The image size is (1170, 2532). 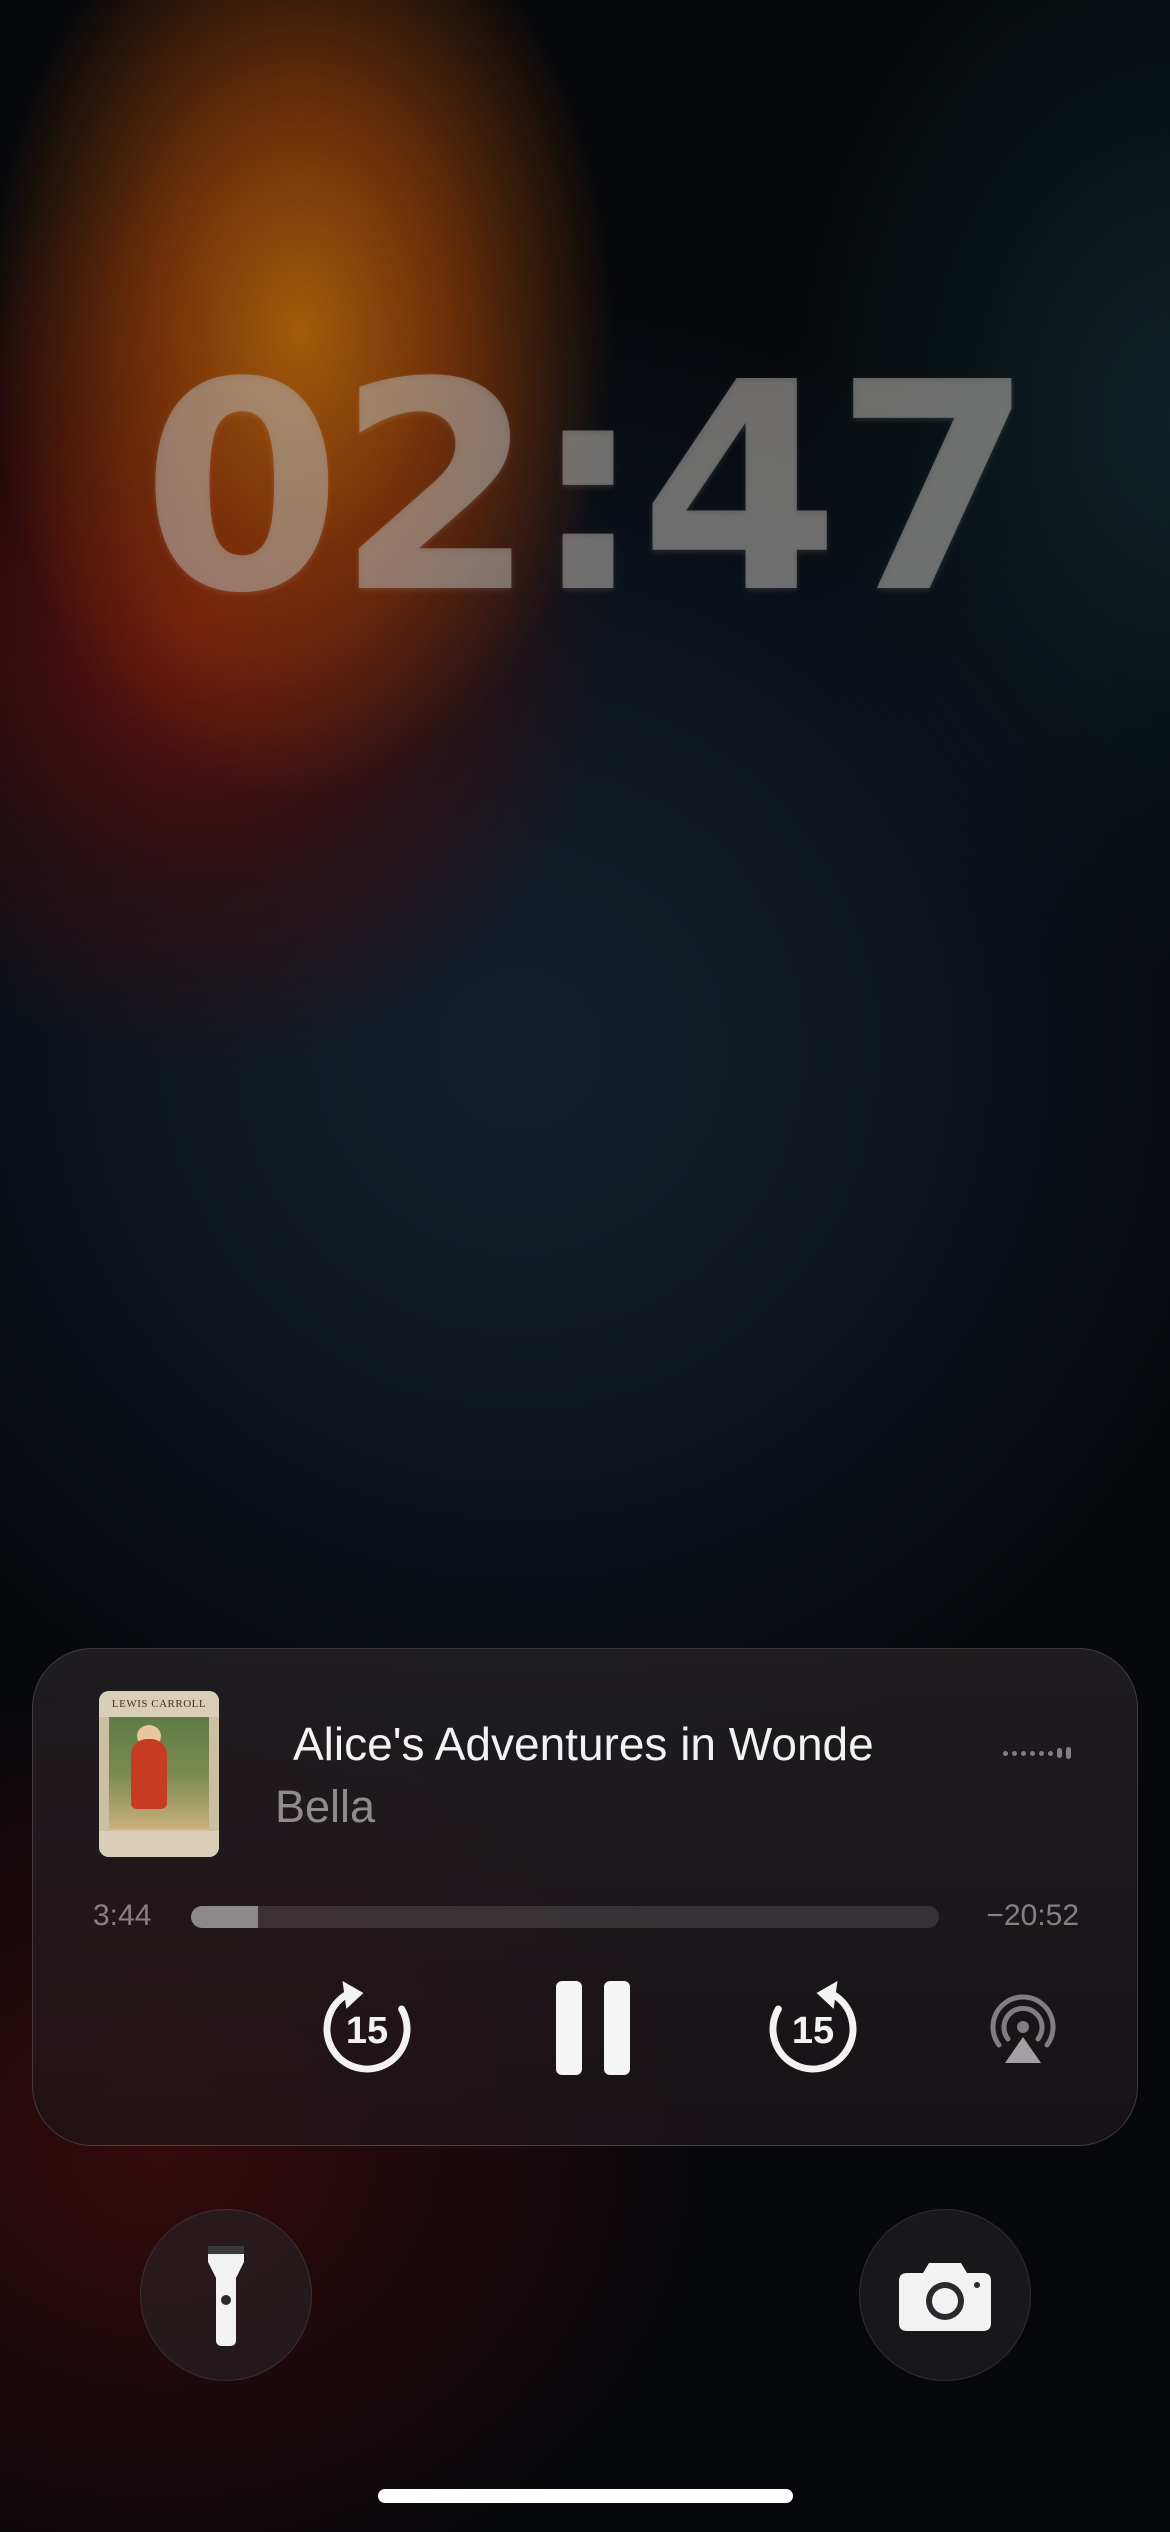 I want to click on pause-button, so click(x=593, y=2028).